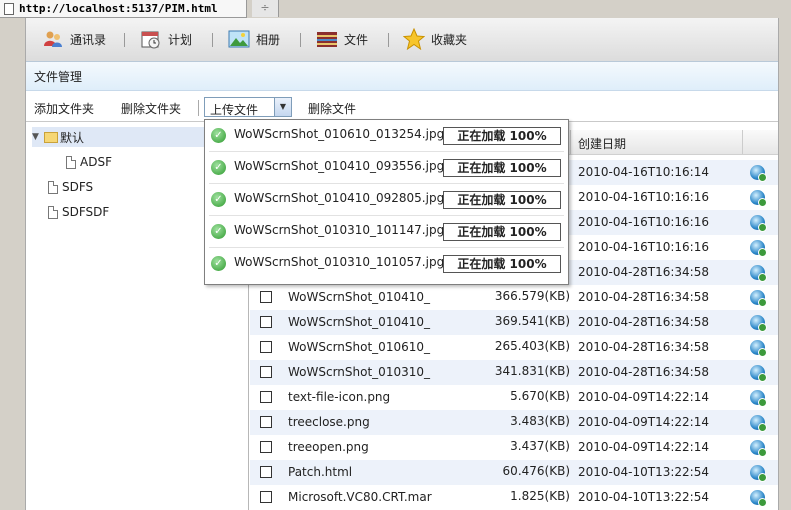 The height and width of the screenshot is (510, 791). What do you see at coordinates (784, 264) in the screenshot?
I see `right-gutter` at bounding box center [784, 264].